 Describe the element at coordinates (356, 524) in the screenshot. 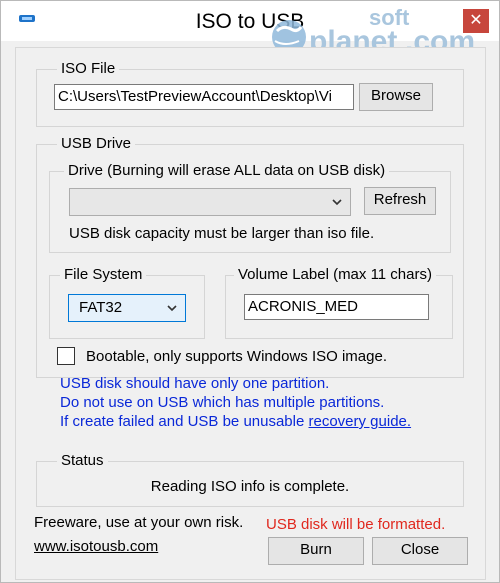

I see `format-warning: USB disk will be formatted.` at that location.